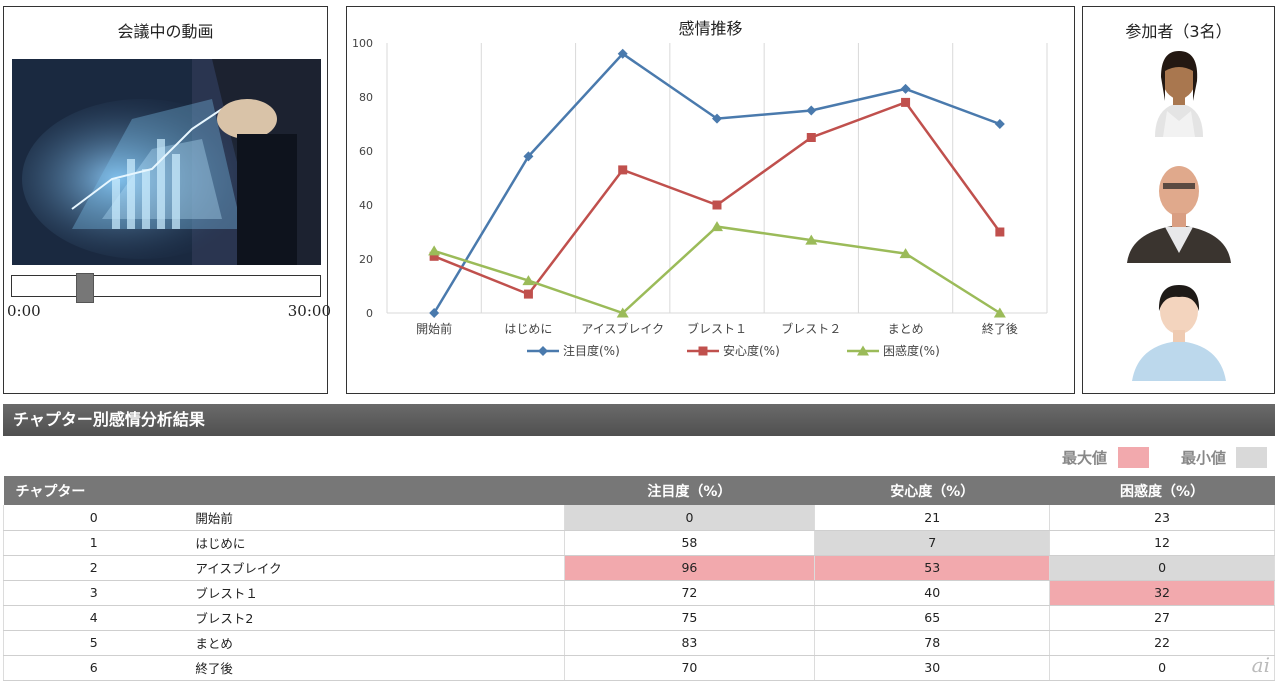  I want to click on relief-cell: 7, so click(932, 543).